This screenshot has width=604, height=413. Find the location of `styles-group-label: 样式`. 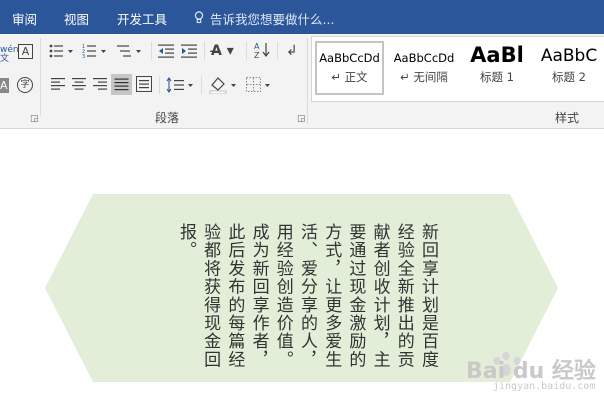

styles-group-label: 样式 is located at coordinates (567, 118).